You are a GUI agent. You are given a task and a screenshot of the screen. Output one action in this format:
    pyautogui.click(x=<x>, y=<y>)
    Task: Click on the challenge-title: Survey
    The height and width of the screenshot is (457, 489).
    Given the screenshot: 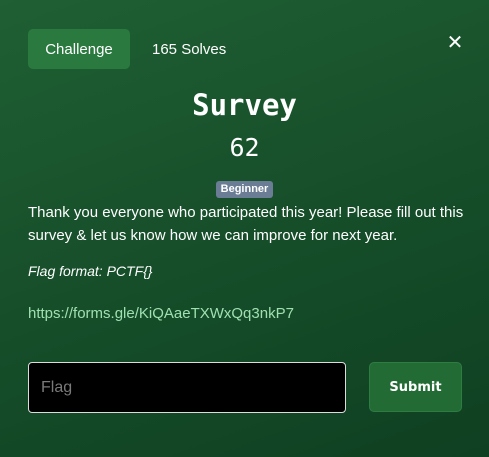 What is the action you would take?
    pyautogui.click(x=244, y=105)
    